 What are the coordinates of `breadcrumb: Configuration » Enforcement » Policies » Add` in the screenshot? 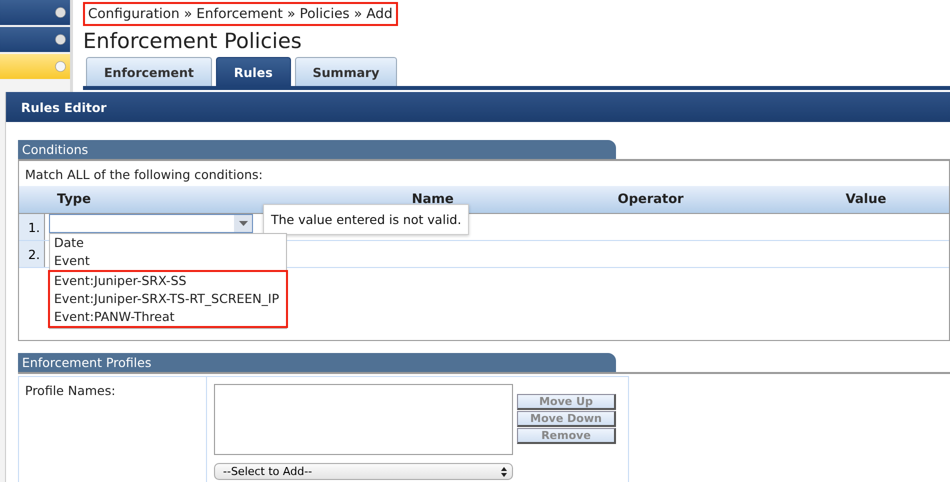 It's located at (240, 14).